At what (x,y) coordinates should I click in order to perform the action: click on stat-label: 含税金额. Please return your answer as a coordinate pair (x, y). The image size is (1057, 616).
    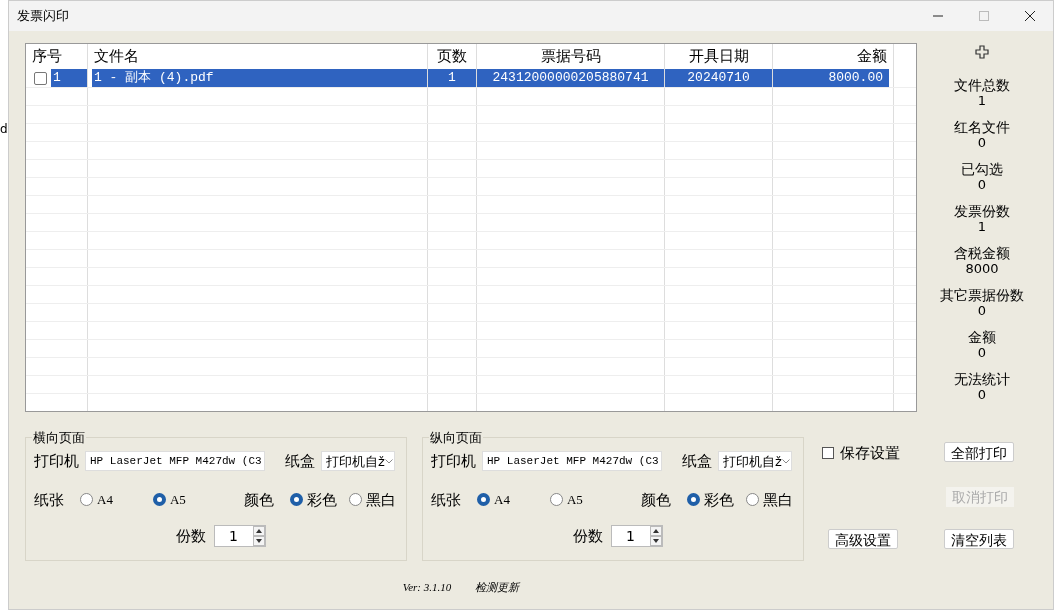
    Looking at the image, I should click on (982, 253).